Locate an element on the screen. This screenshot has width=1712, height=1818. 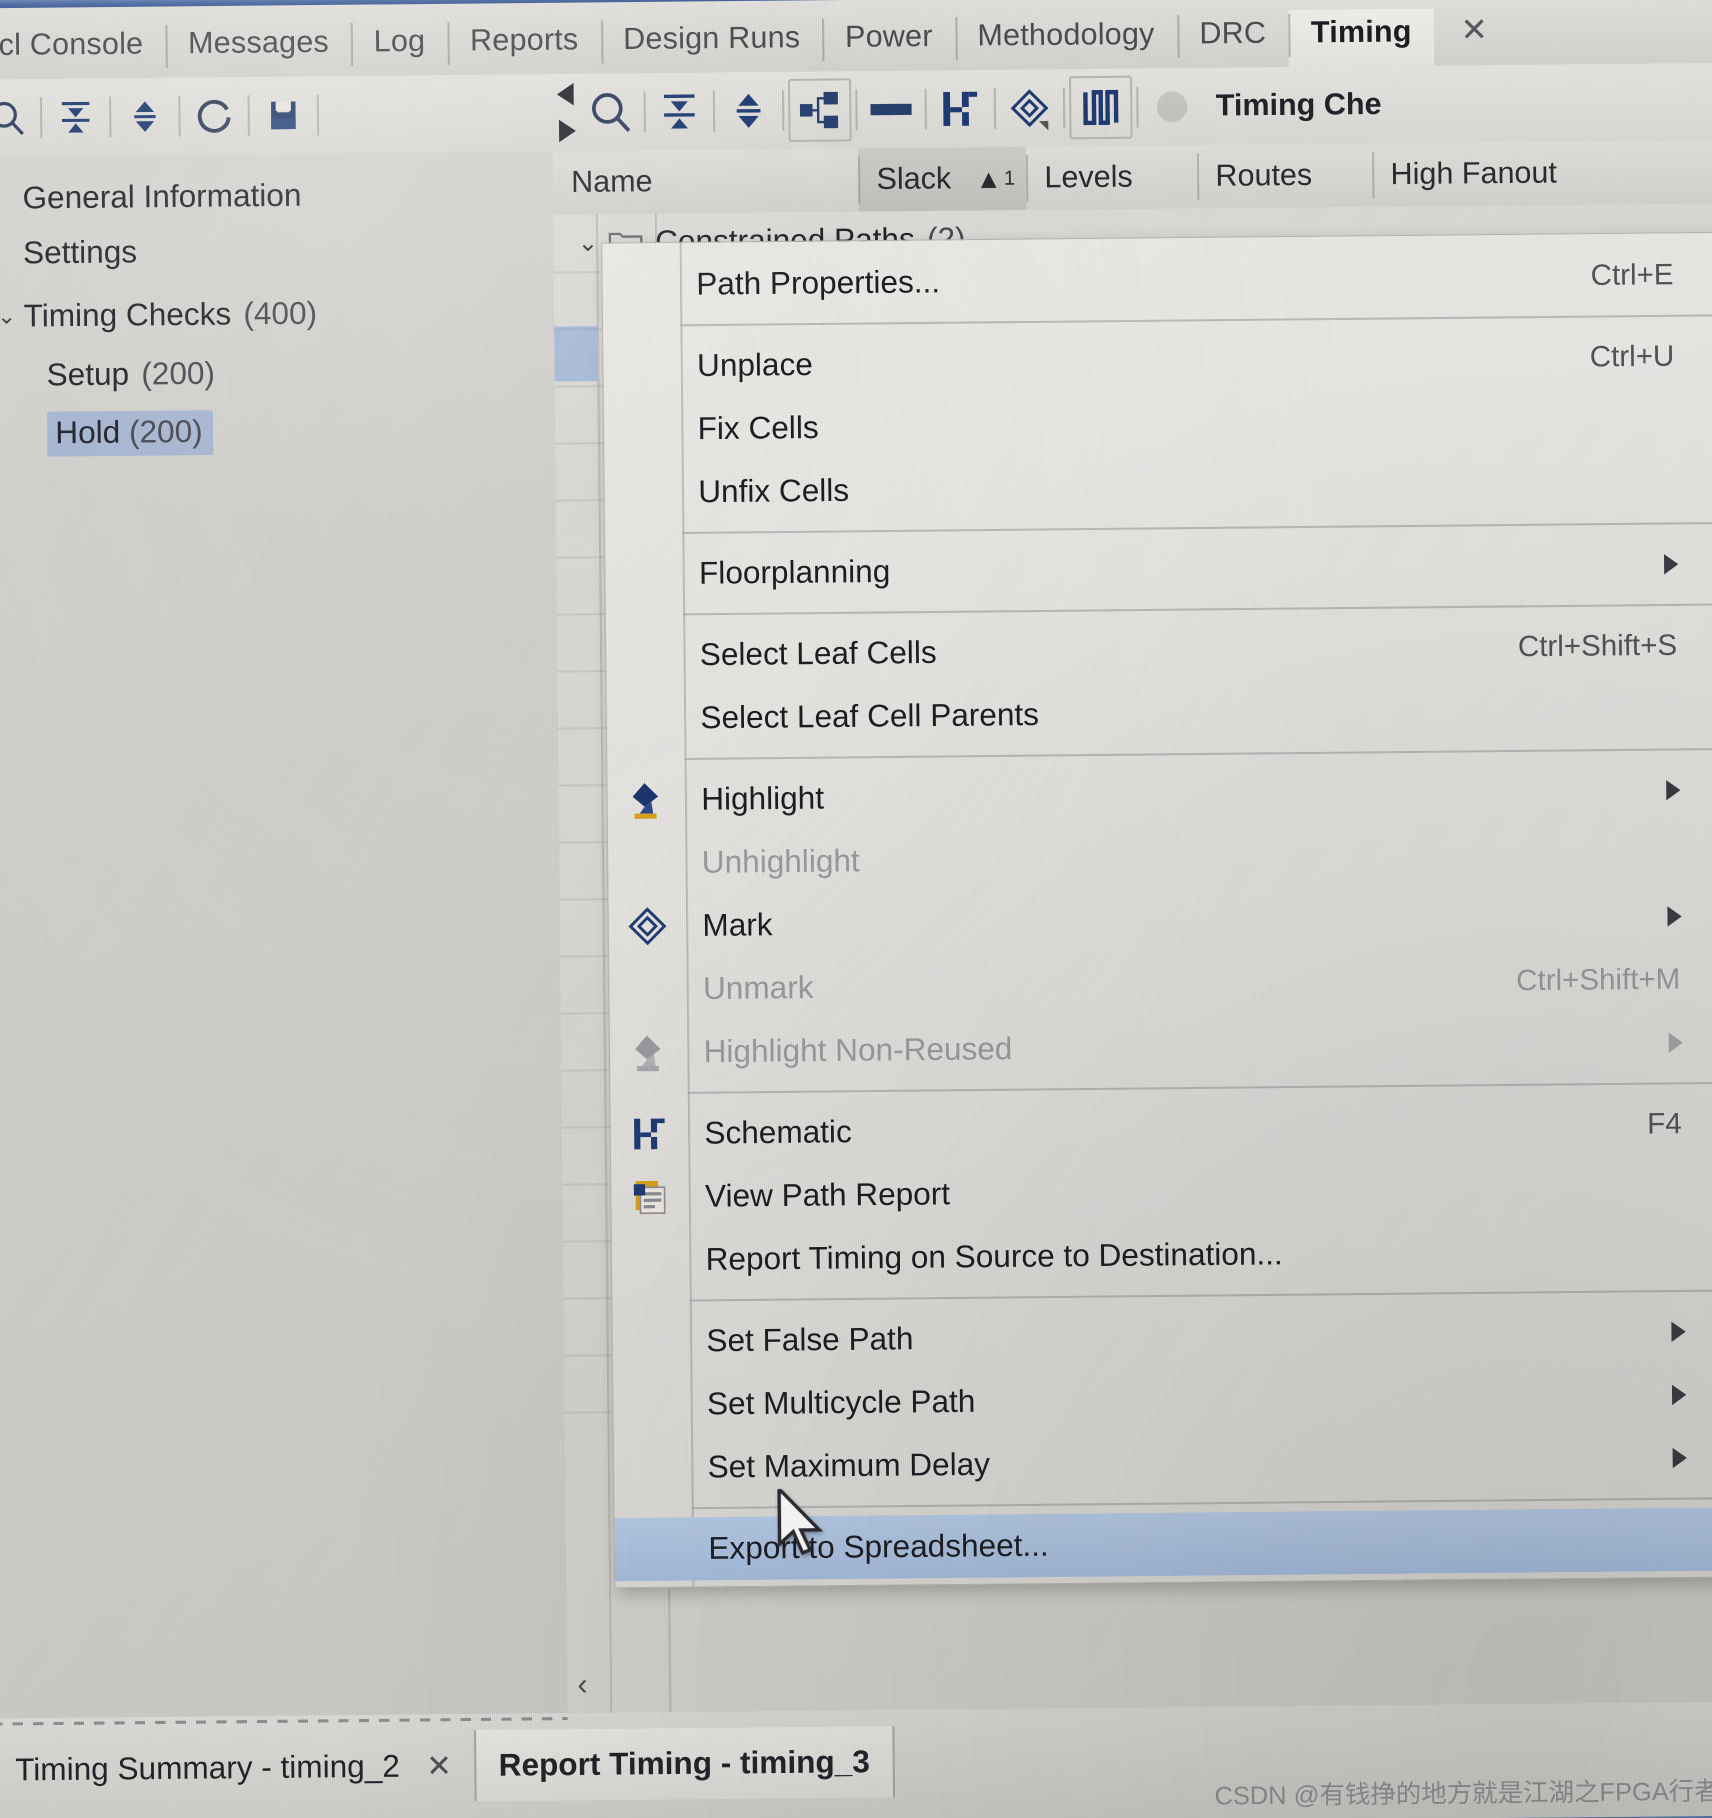
menu-item-highlight: Highlight is located at coordinates (1159, 795).